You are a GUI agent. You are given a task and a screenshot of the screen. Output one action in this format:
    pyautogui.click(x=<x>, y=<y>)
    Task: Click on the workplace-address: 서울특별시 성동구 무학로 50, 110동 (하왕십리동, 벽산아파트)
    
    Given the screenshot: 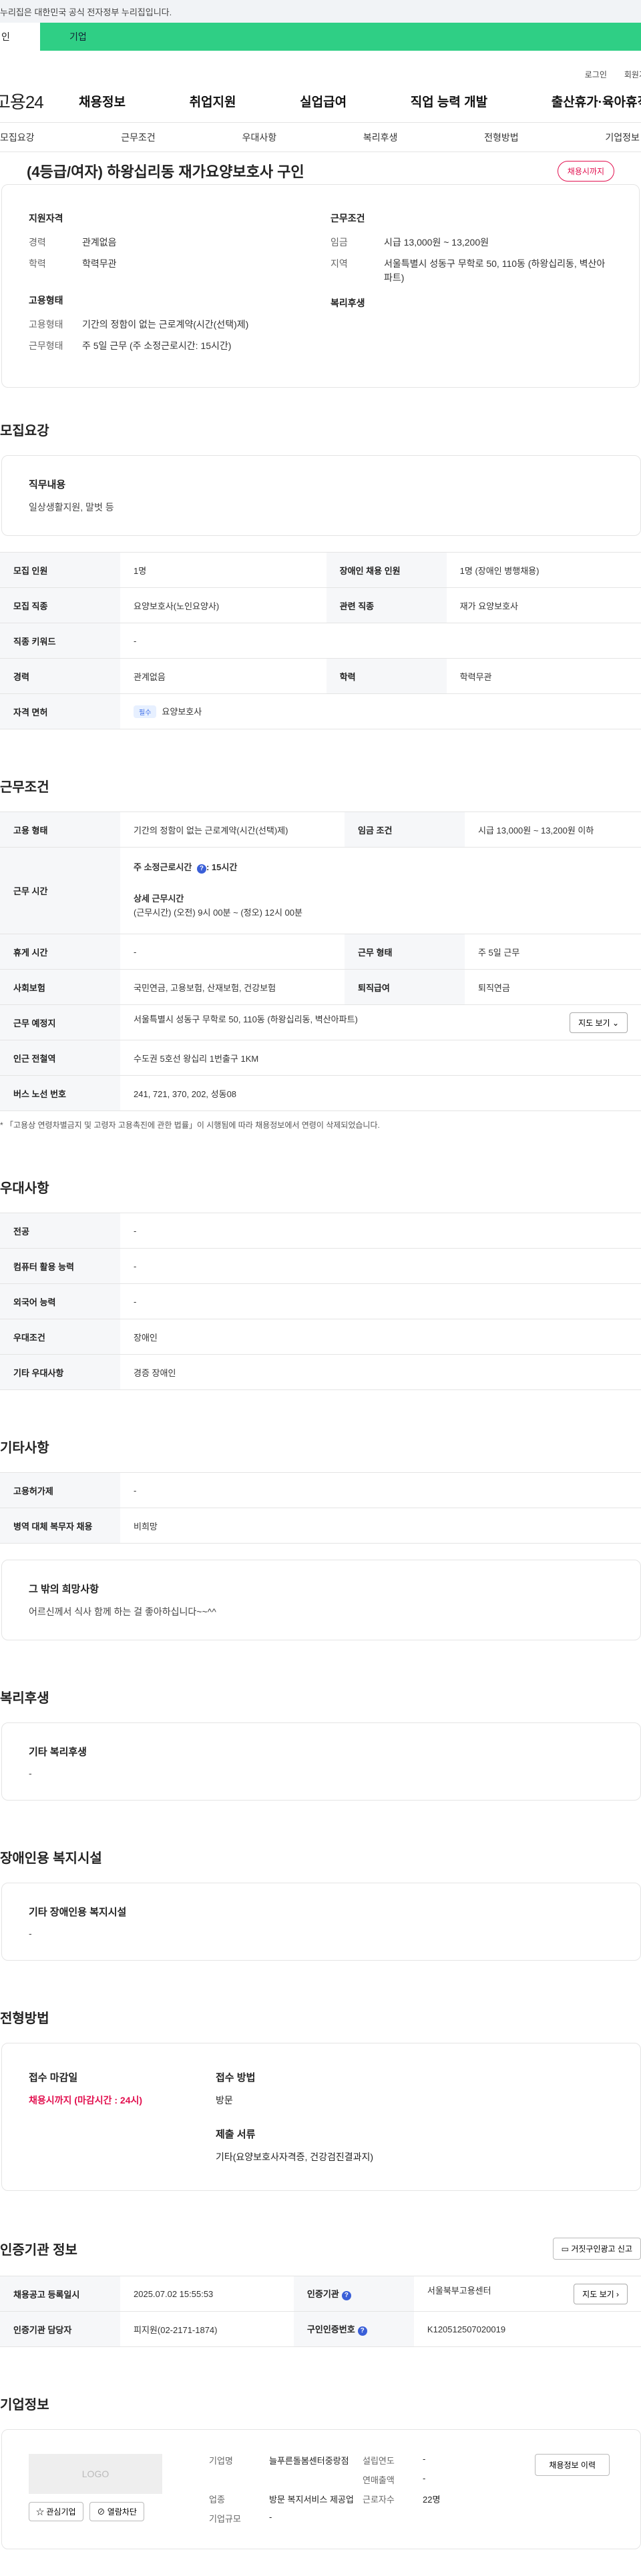 What is the action you would take?
    pyautogui.click(x=246, y=1019)
    